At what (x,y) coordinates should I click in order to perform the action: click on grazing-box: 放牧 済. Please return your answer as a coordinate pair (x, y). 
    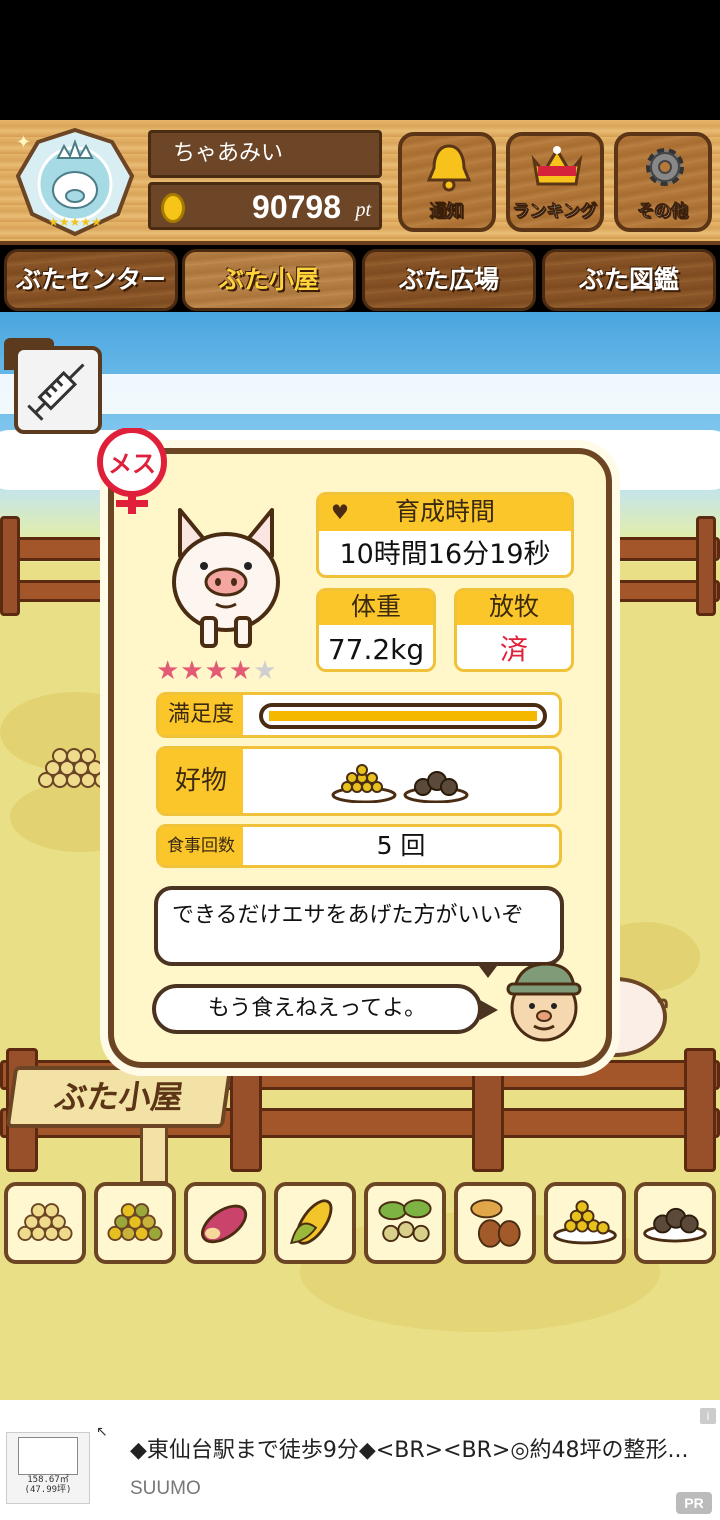
    Looking at the image, I should click on (514, 630).